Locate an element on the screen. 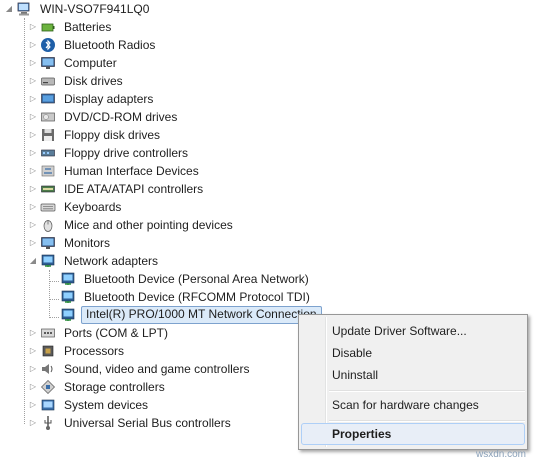 The image size is (537, 463). tree-category: ▷ Mice and other pointing devices is located at coordinates (132, 225).